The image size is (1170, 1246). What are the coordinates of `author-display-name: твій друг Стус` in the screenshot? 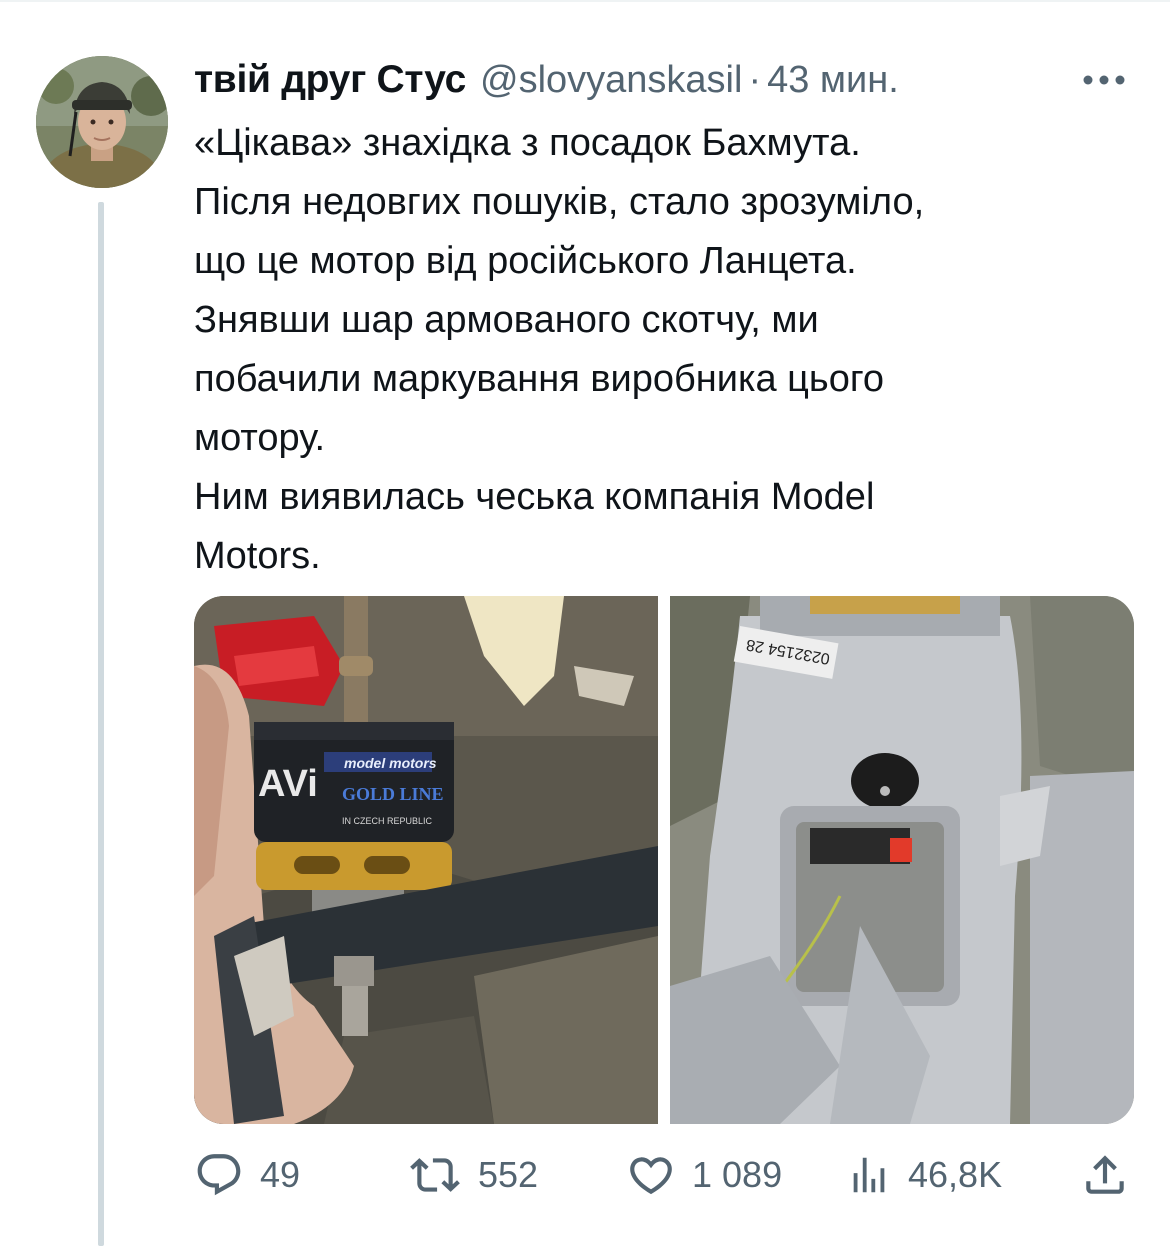 It's located at (330, 80).